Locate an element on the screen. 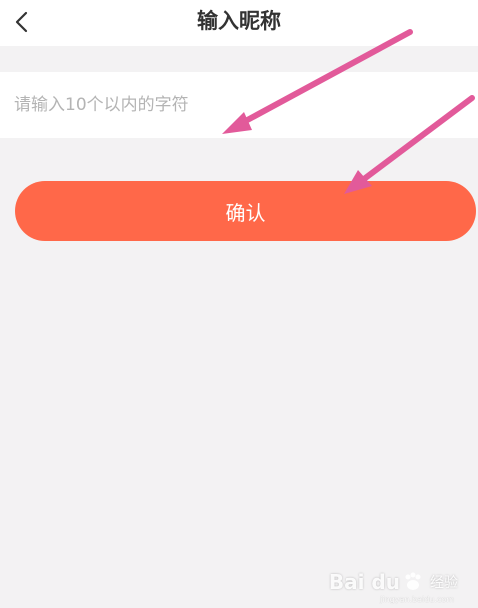 The image size is (478, 608). baidu-jingyan-watermark: Bai du 经验 is located at coordinates (393, 582).